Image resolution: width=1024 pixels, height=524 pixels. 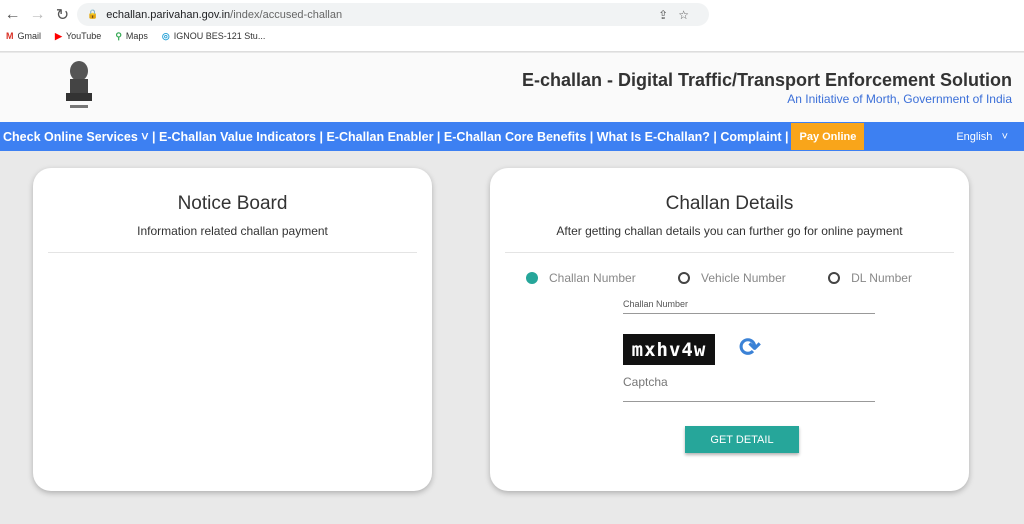 What do you see at coordinates (232, 231) in the screenshot?
I see `notice-subtitle: Information related challan payment` at bounding box center [232, 231].